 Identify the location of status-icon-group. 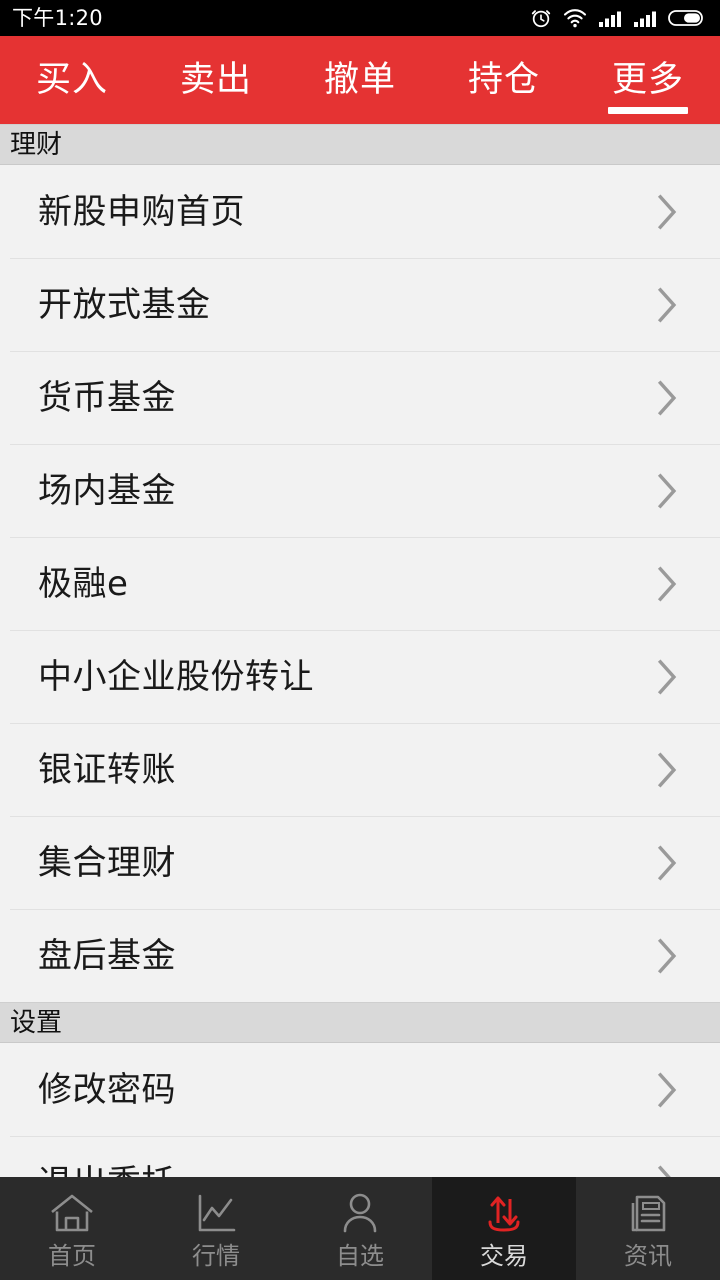
(618, 18).